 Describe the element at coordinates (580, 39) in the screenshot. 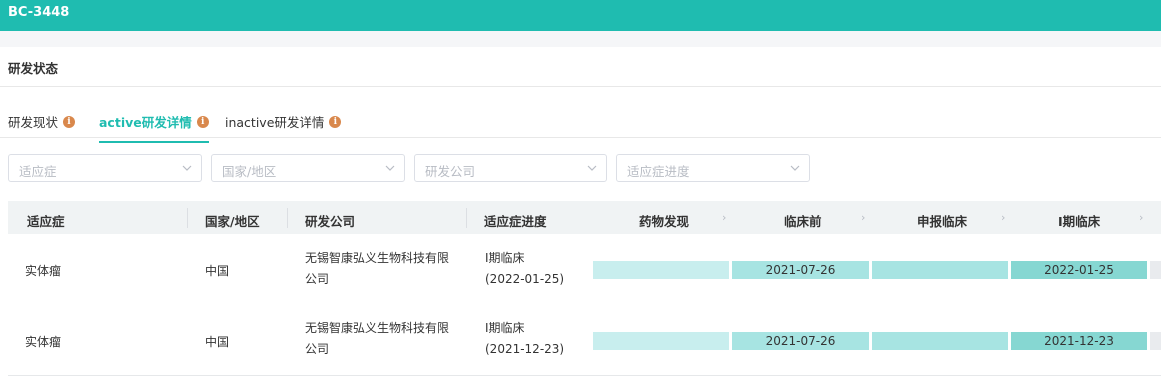

I see `header-strip` at that location.